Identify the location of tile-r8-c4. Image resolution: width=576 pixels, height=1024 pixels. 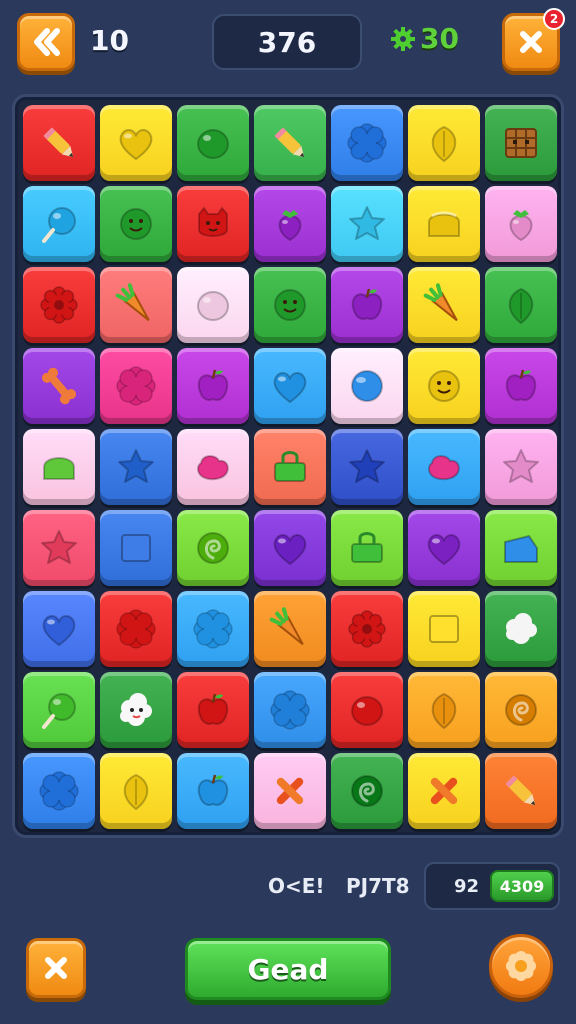
(290, 710).